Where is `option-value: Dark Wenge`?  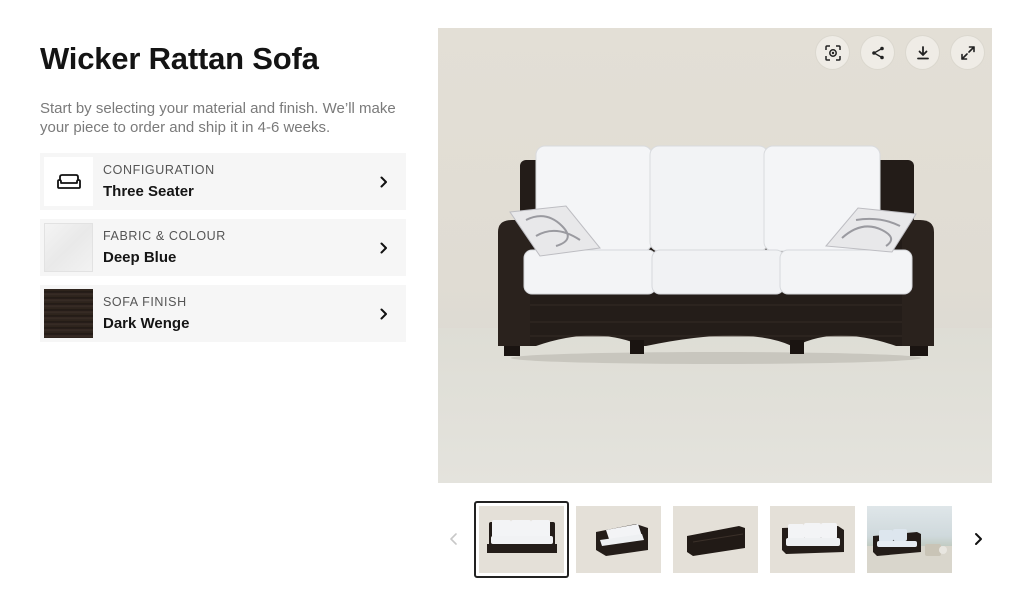
option-value: Dark Wenge is located at coordinates (146, 324).